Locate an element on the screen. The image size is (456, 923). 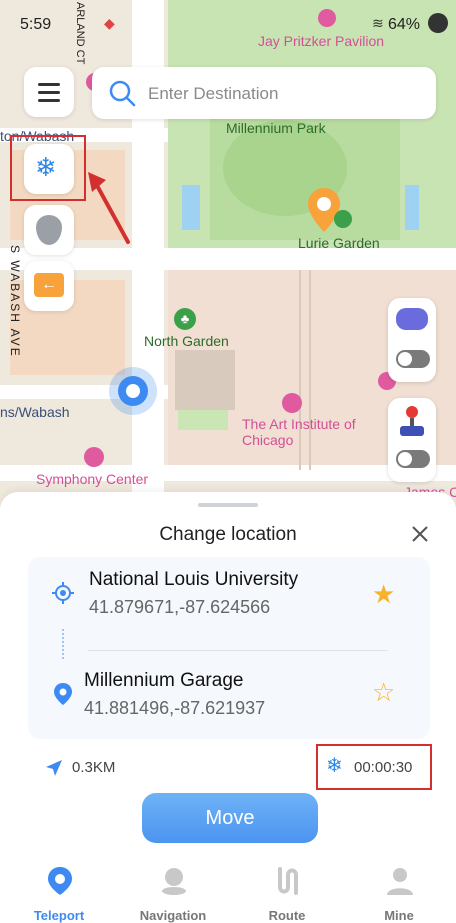
close-icon is located at coordinates (420, 534).